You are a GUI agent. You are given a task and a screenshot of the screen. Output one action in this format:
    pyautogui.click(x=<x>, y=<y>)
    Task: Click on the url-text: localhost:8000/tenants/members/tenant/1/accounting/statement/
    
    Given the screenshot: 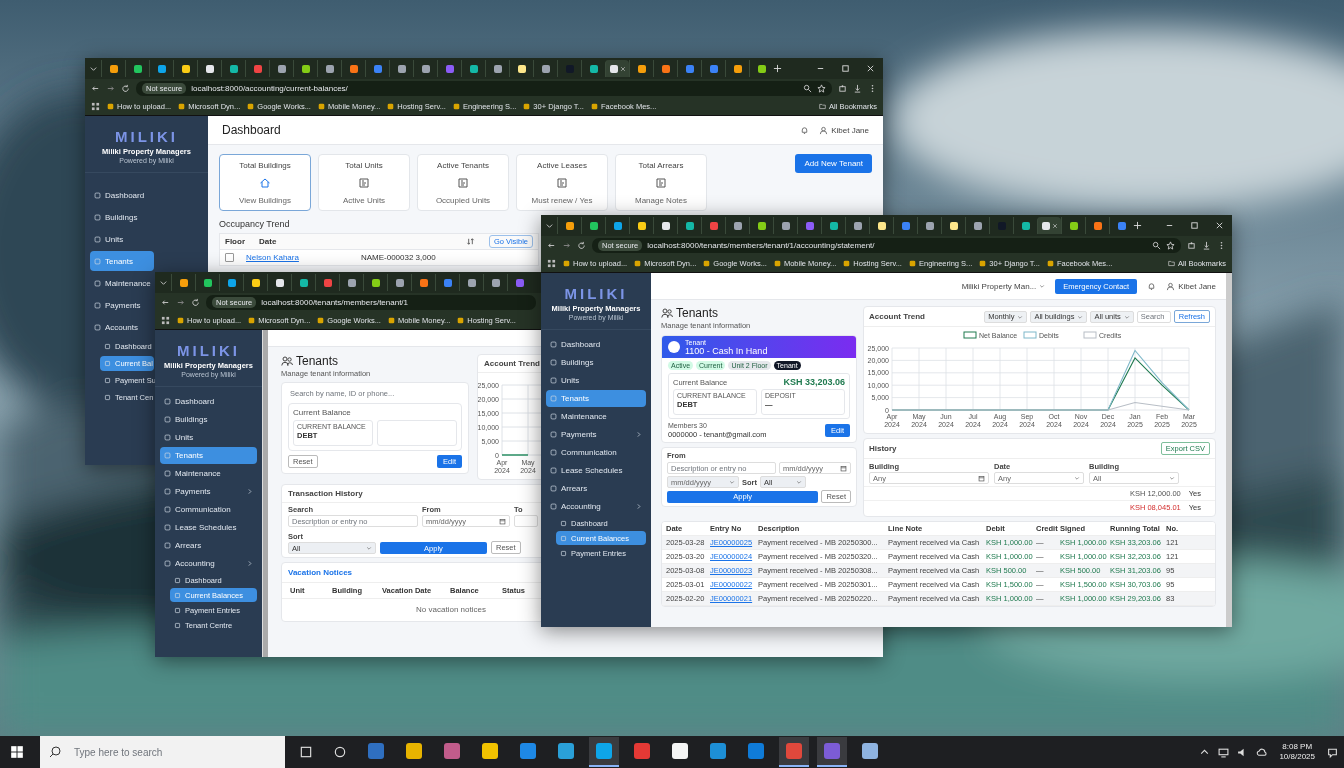 What is the action you would take?
    pyautogui.click(x=761, y=245)
    